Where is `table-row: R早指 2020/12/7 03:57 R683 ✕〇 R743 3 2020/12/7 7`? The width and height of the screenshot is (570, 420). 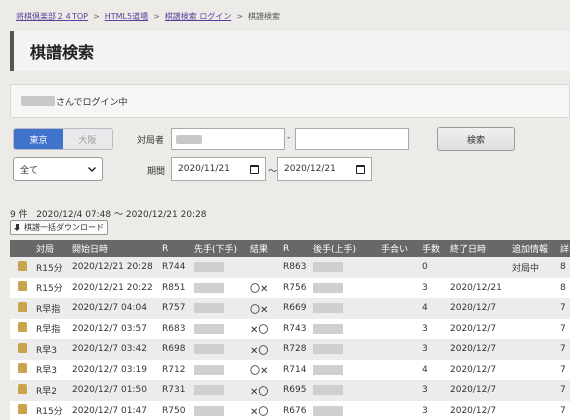 table-row: R早指 2020/12/7 03:57 R683 ✕〇 R743 3 2020/12/7 7 is located at coordinates (290, 328).